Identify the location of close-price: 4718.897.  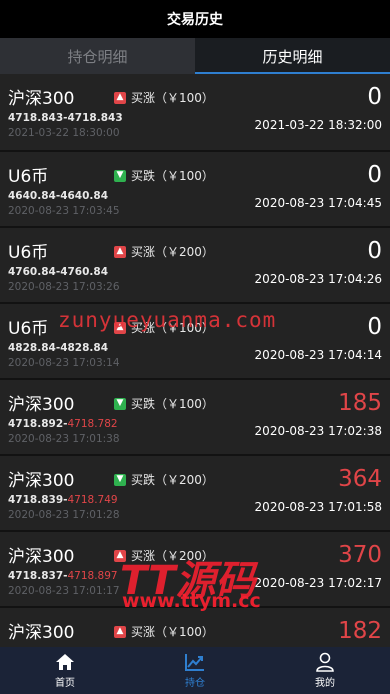
(92, 576).